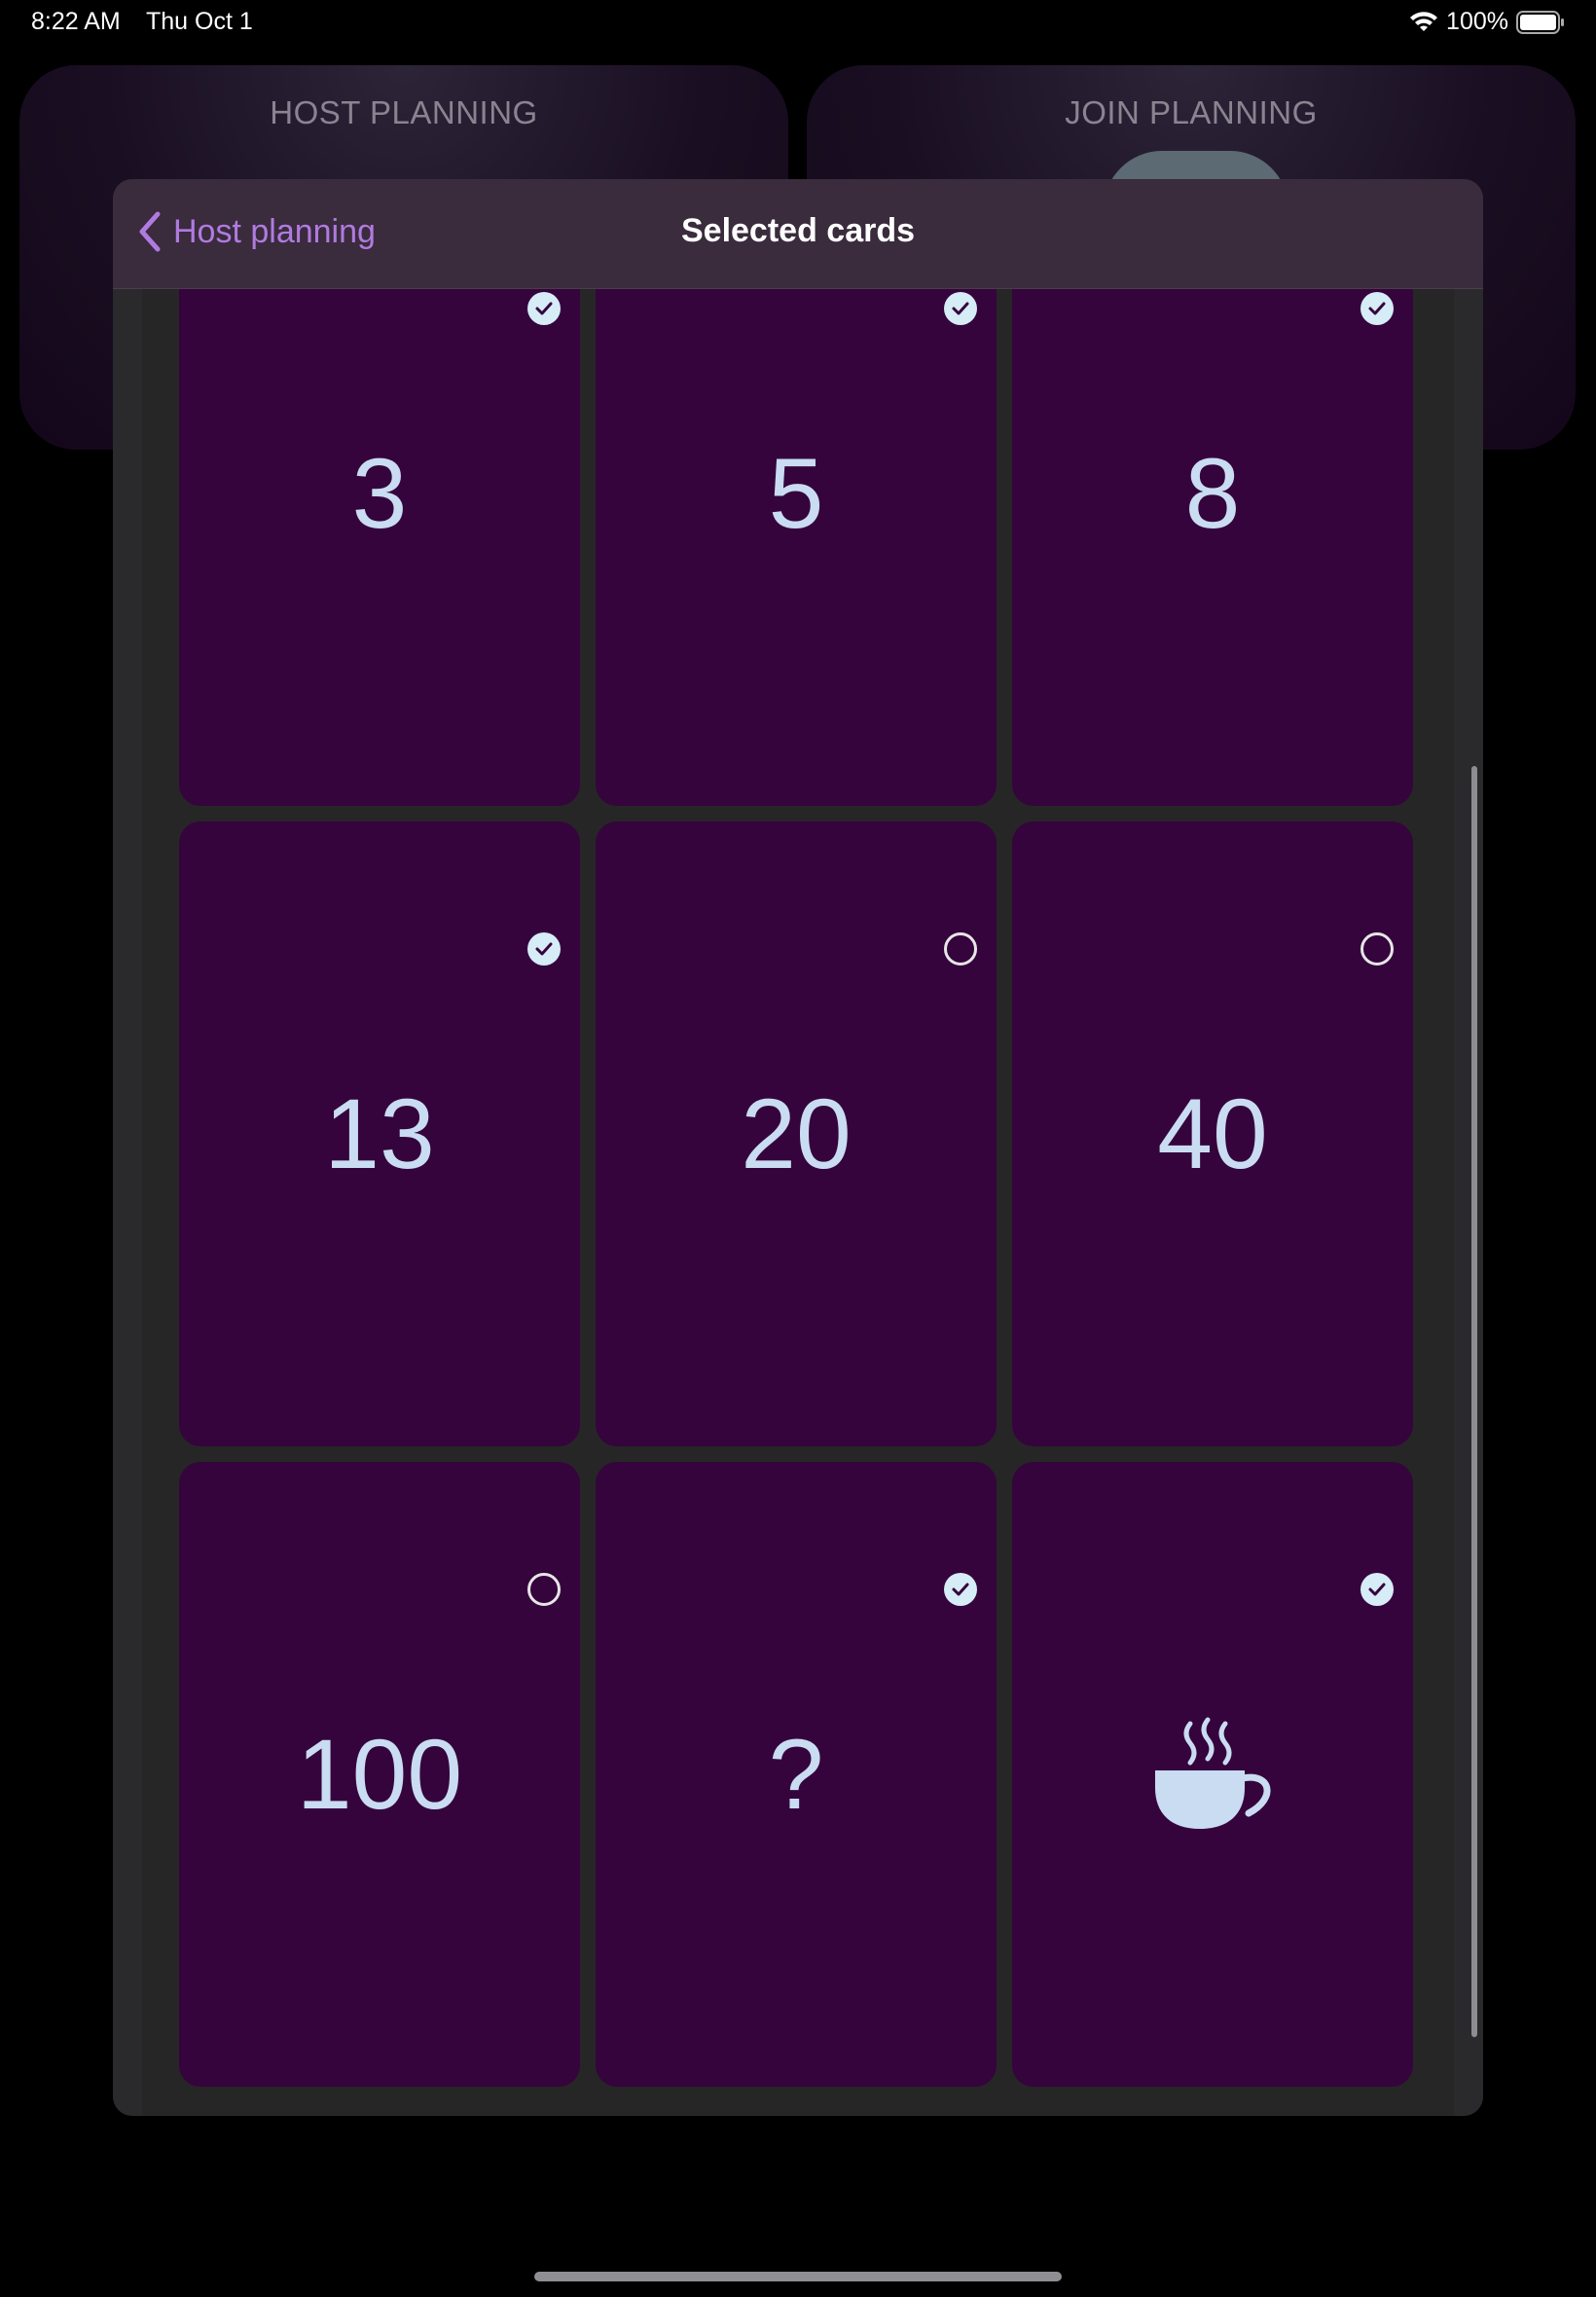  I want to click on card-value: 13, so click(379, 1133).